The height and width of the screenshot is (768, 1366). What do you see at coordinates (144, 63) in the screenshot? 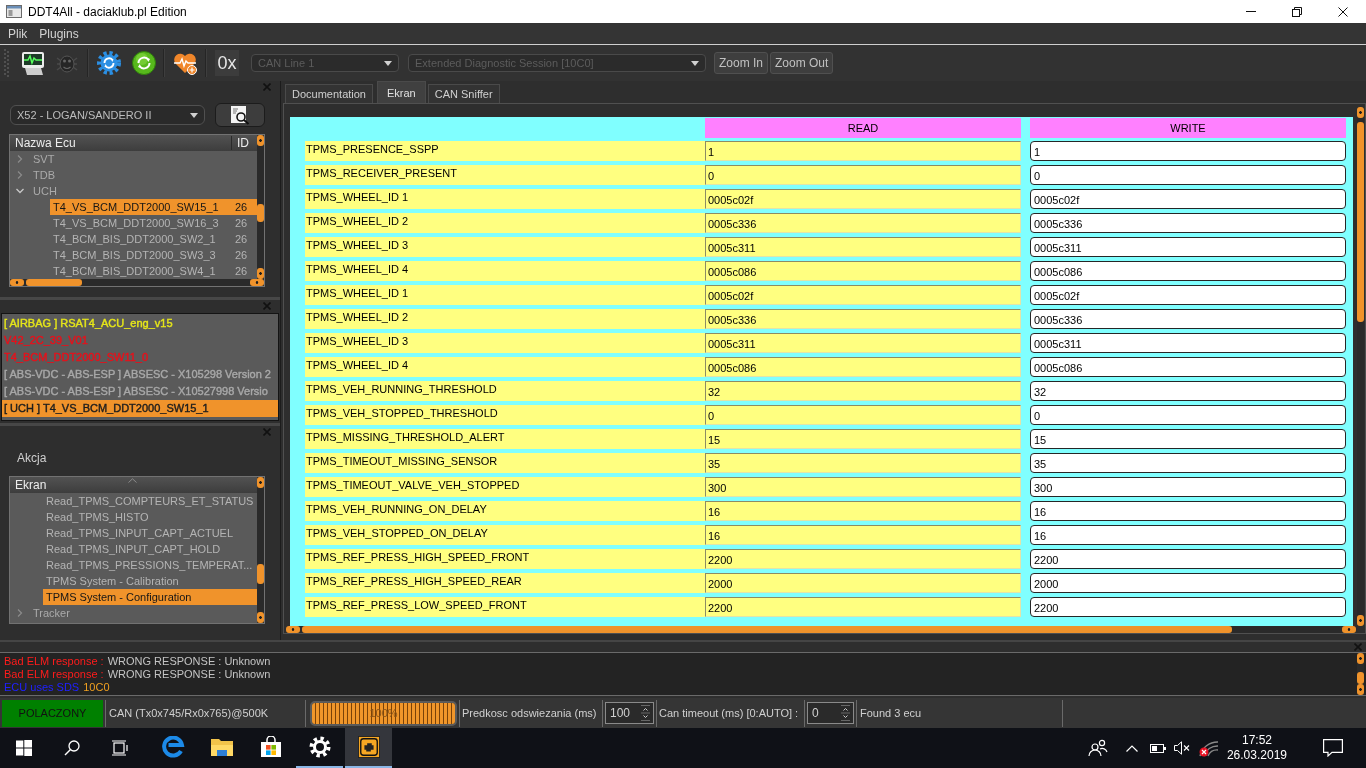
I see `refresh-icon` at bounding box center [144, 63].